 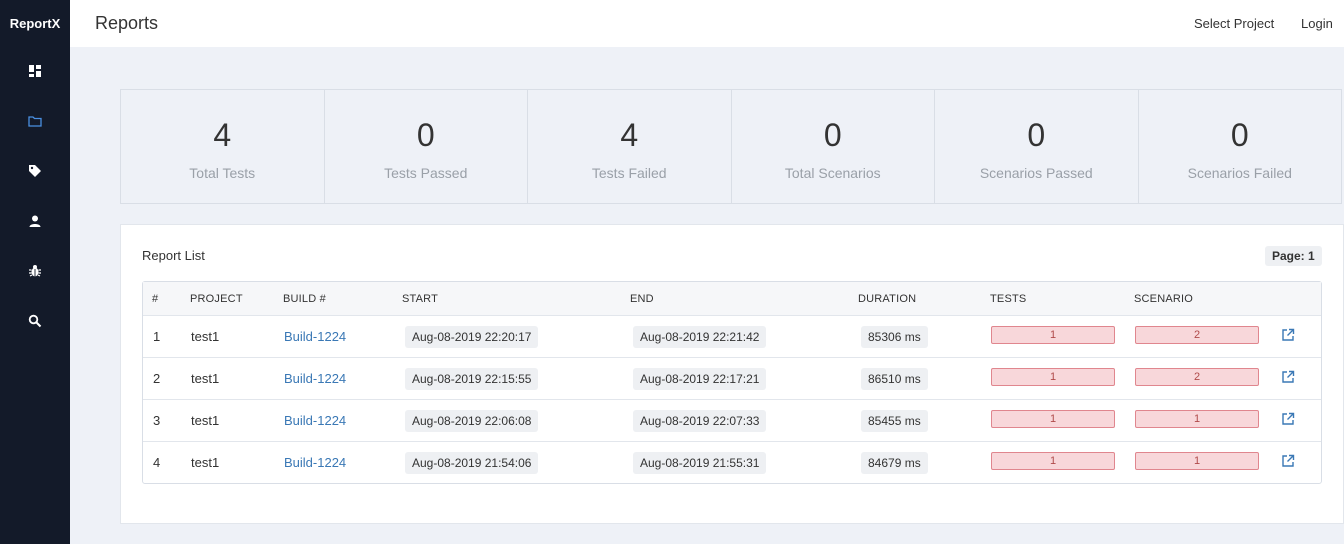 I want to click on stat-label: Scenarios Passed, so click(x=1036, y=173).